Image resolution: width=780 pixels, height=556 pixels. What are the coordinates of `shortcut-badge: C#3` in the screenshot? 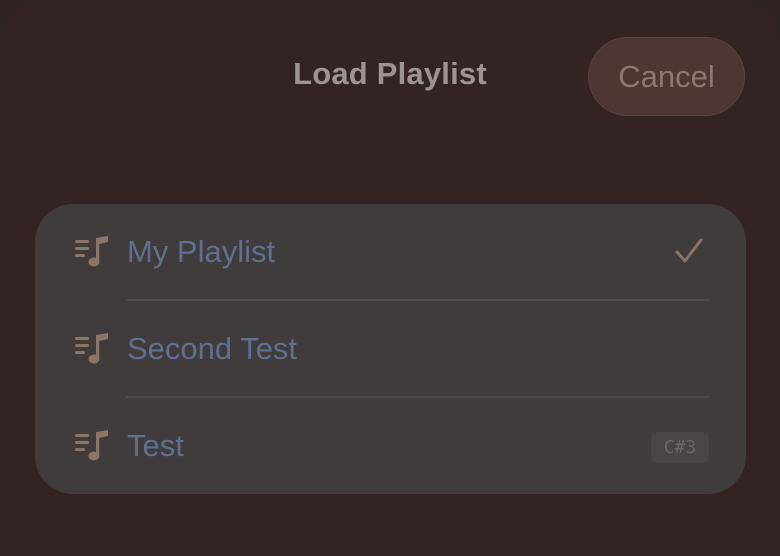 It's located at (680, 447).